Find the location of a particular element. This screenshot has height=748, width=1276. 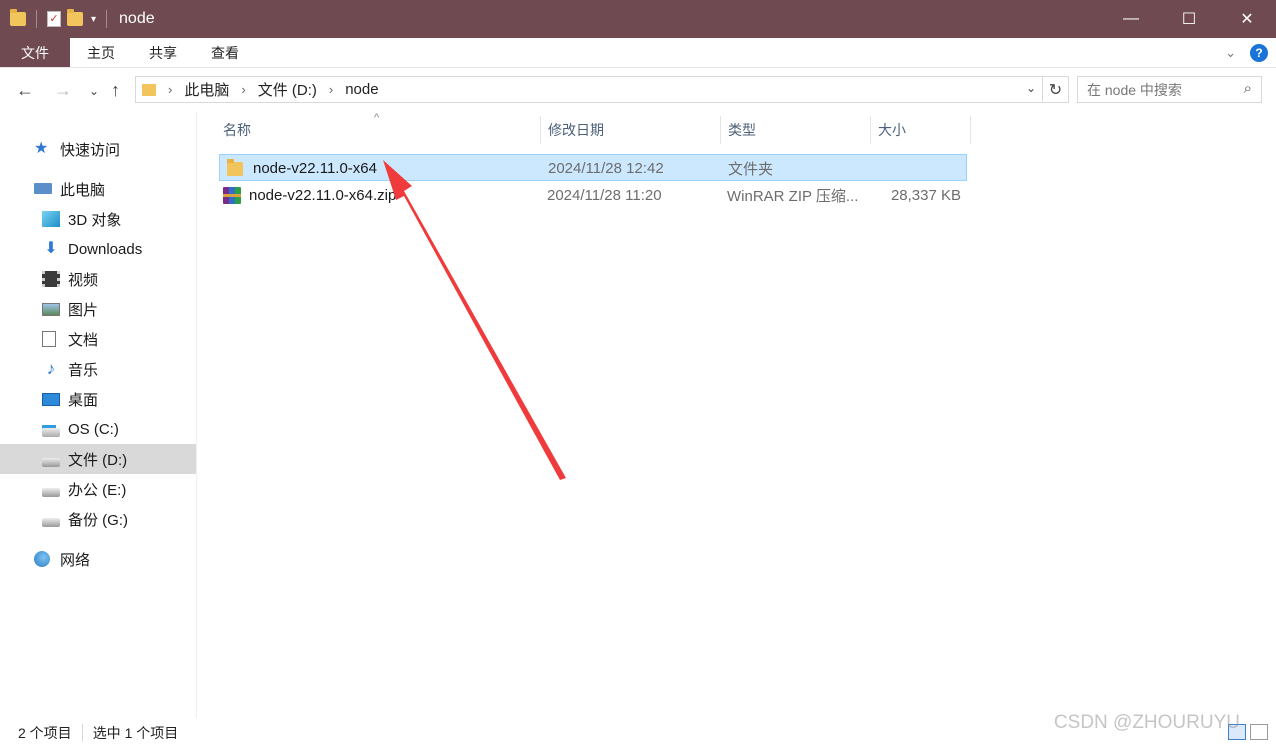

selection-count: 选中 1 个项目 is located at coordinates (135, 733).